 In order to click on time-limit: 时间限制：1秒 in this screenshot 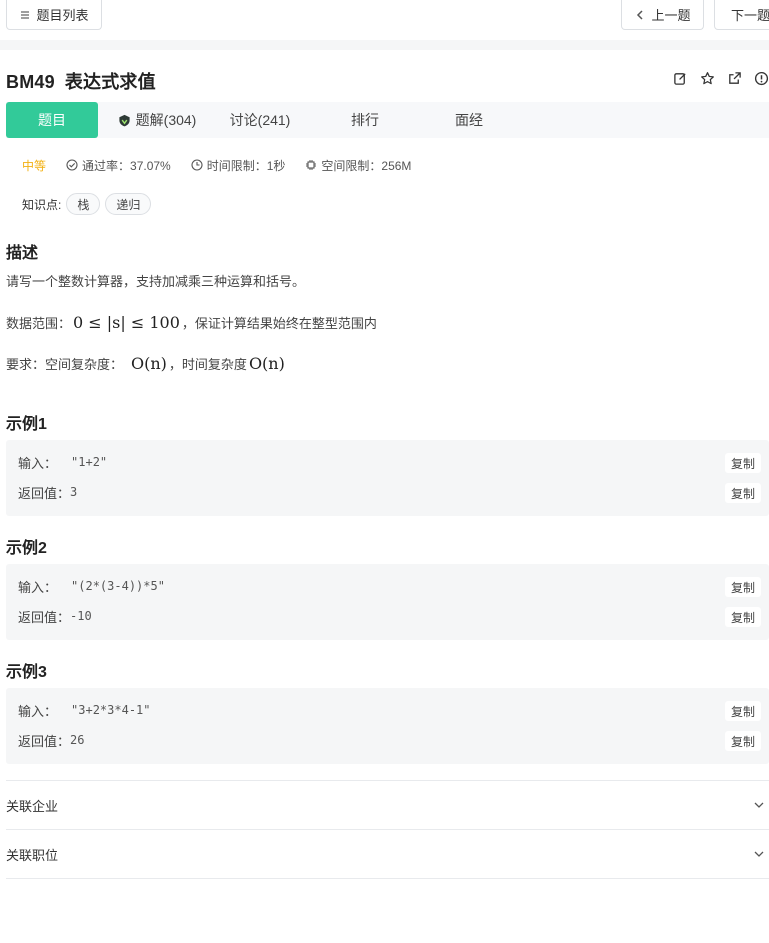, I will do `click(238, 165)`.